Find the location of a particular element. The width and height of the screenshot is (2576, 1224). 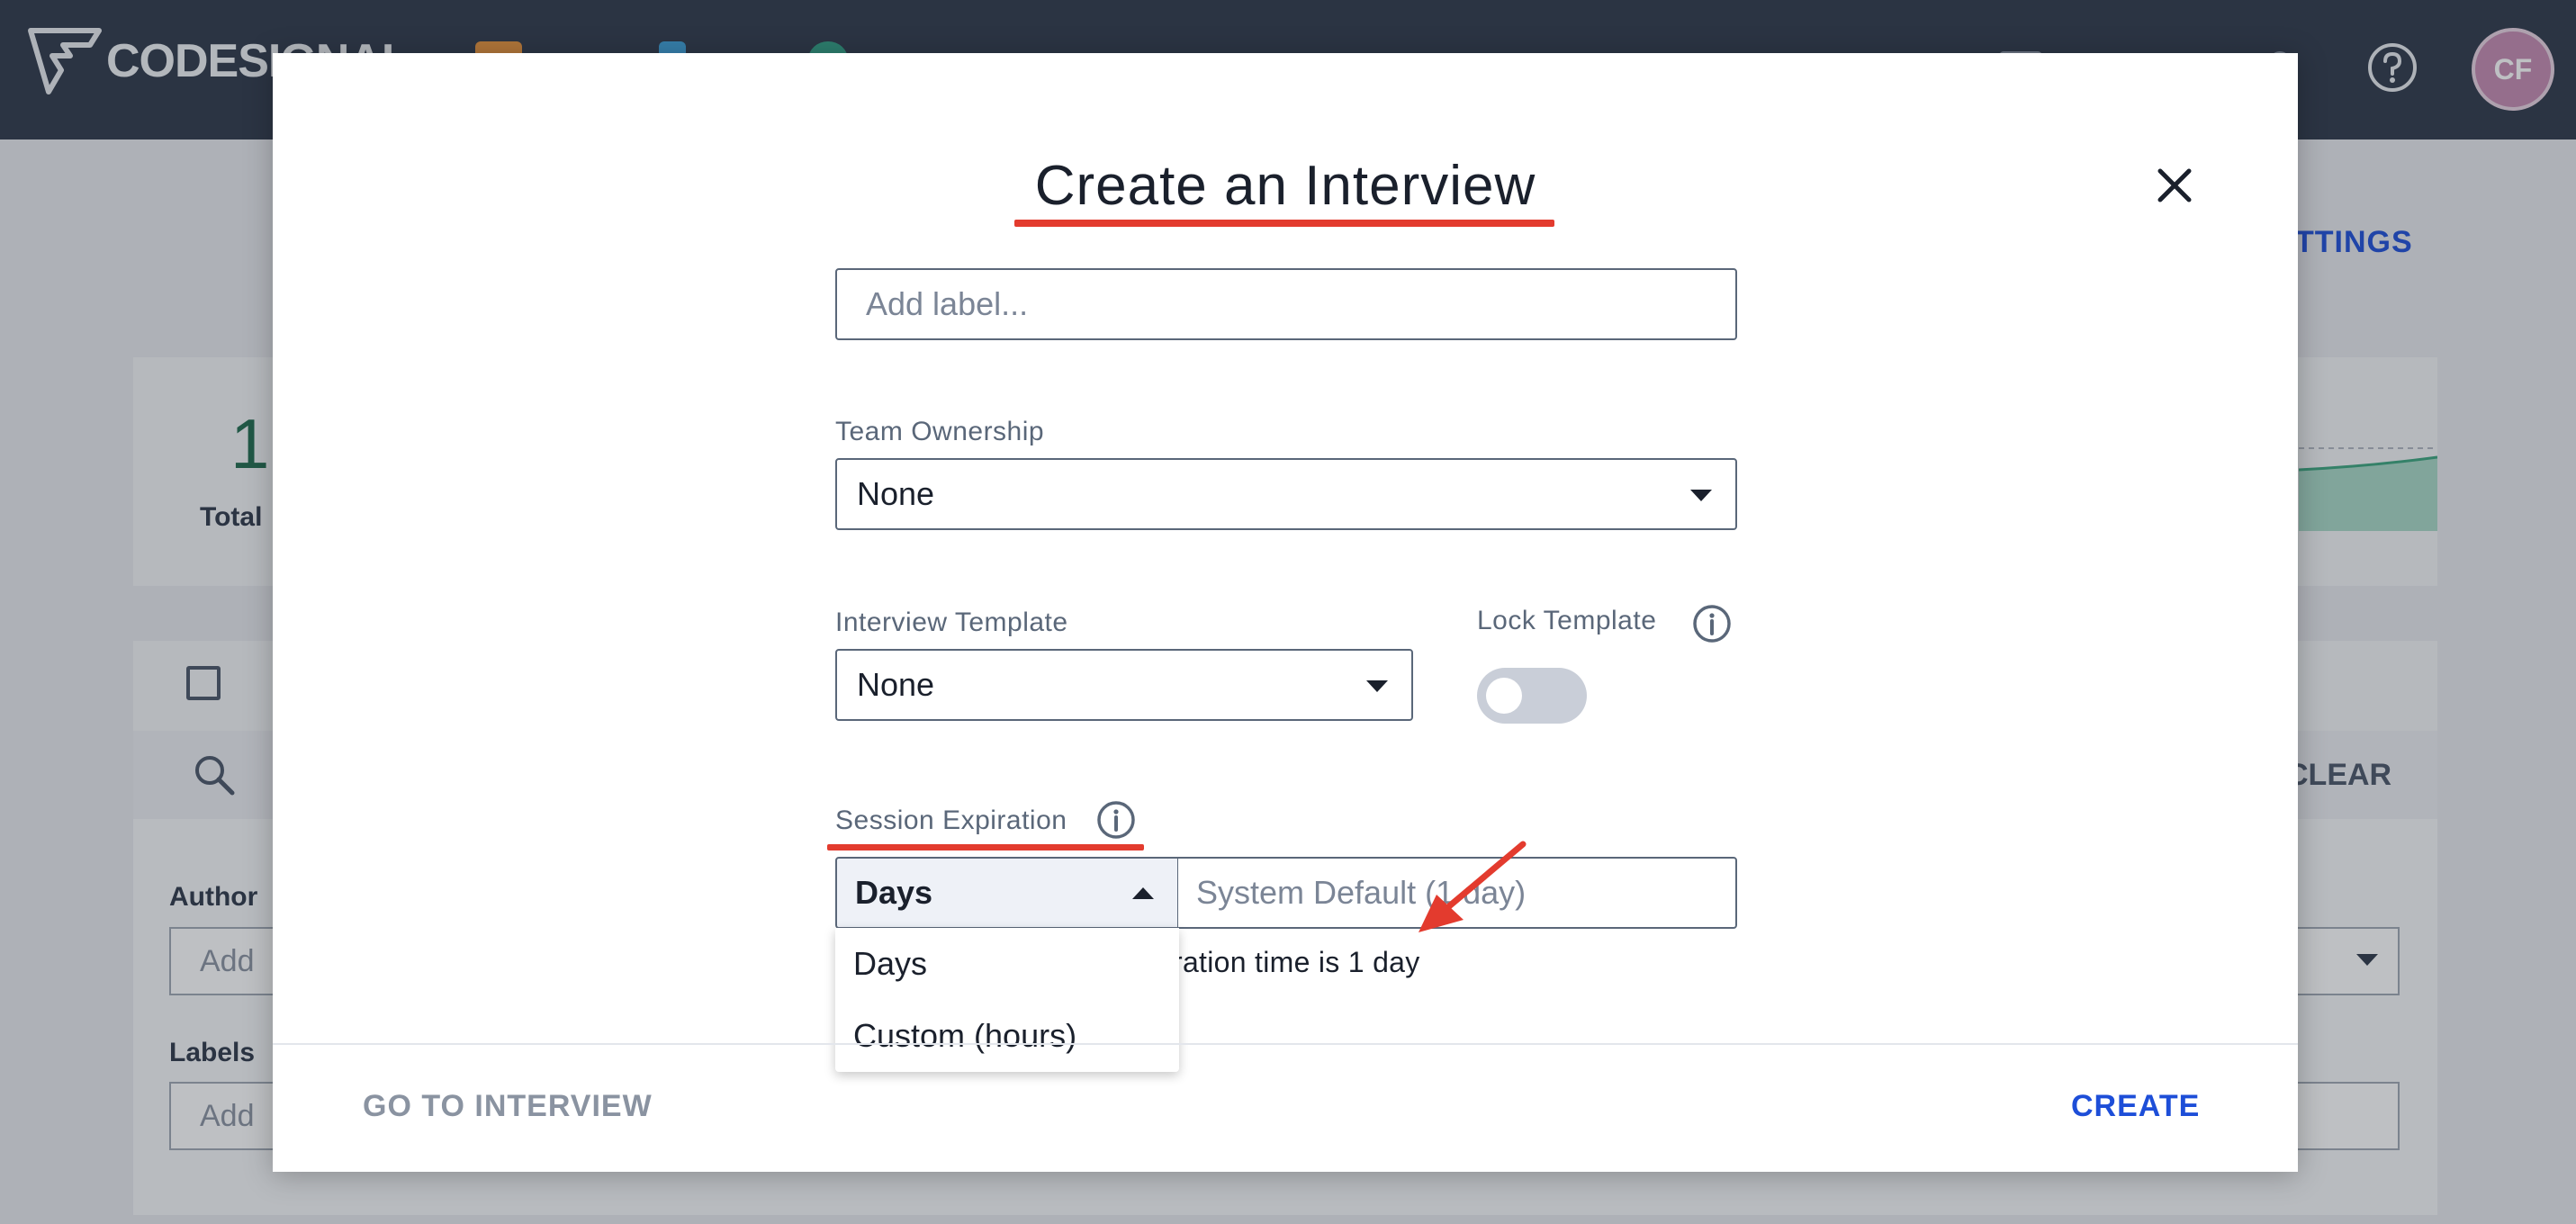

session-annotation-underline is located at coordinates (985, 847).